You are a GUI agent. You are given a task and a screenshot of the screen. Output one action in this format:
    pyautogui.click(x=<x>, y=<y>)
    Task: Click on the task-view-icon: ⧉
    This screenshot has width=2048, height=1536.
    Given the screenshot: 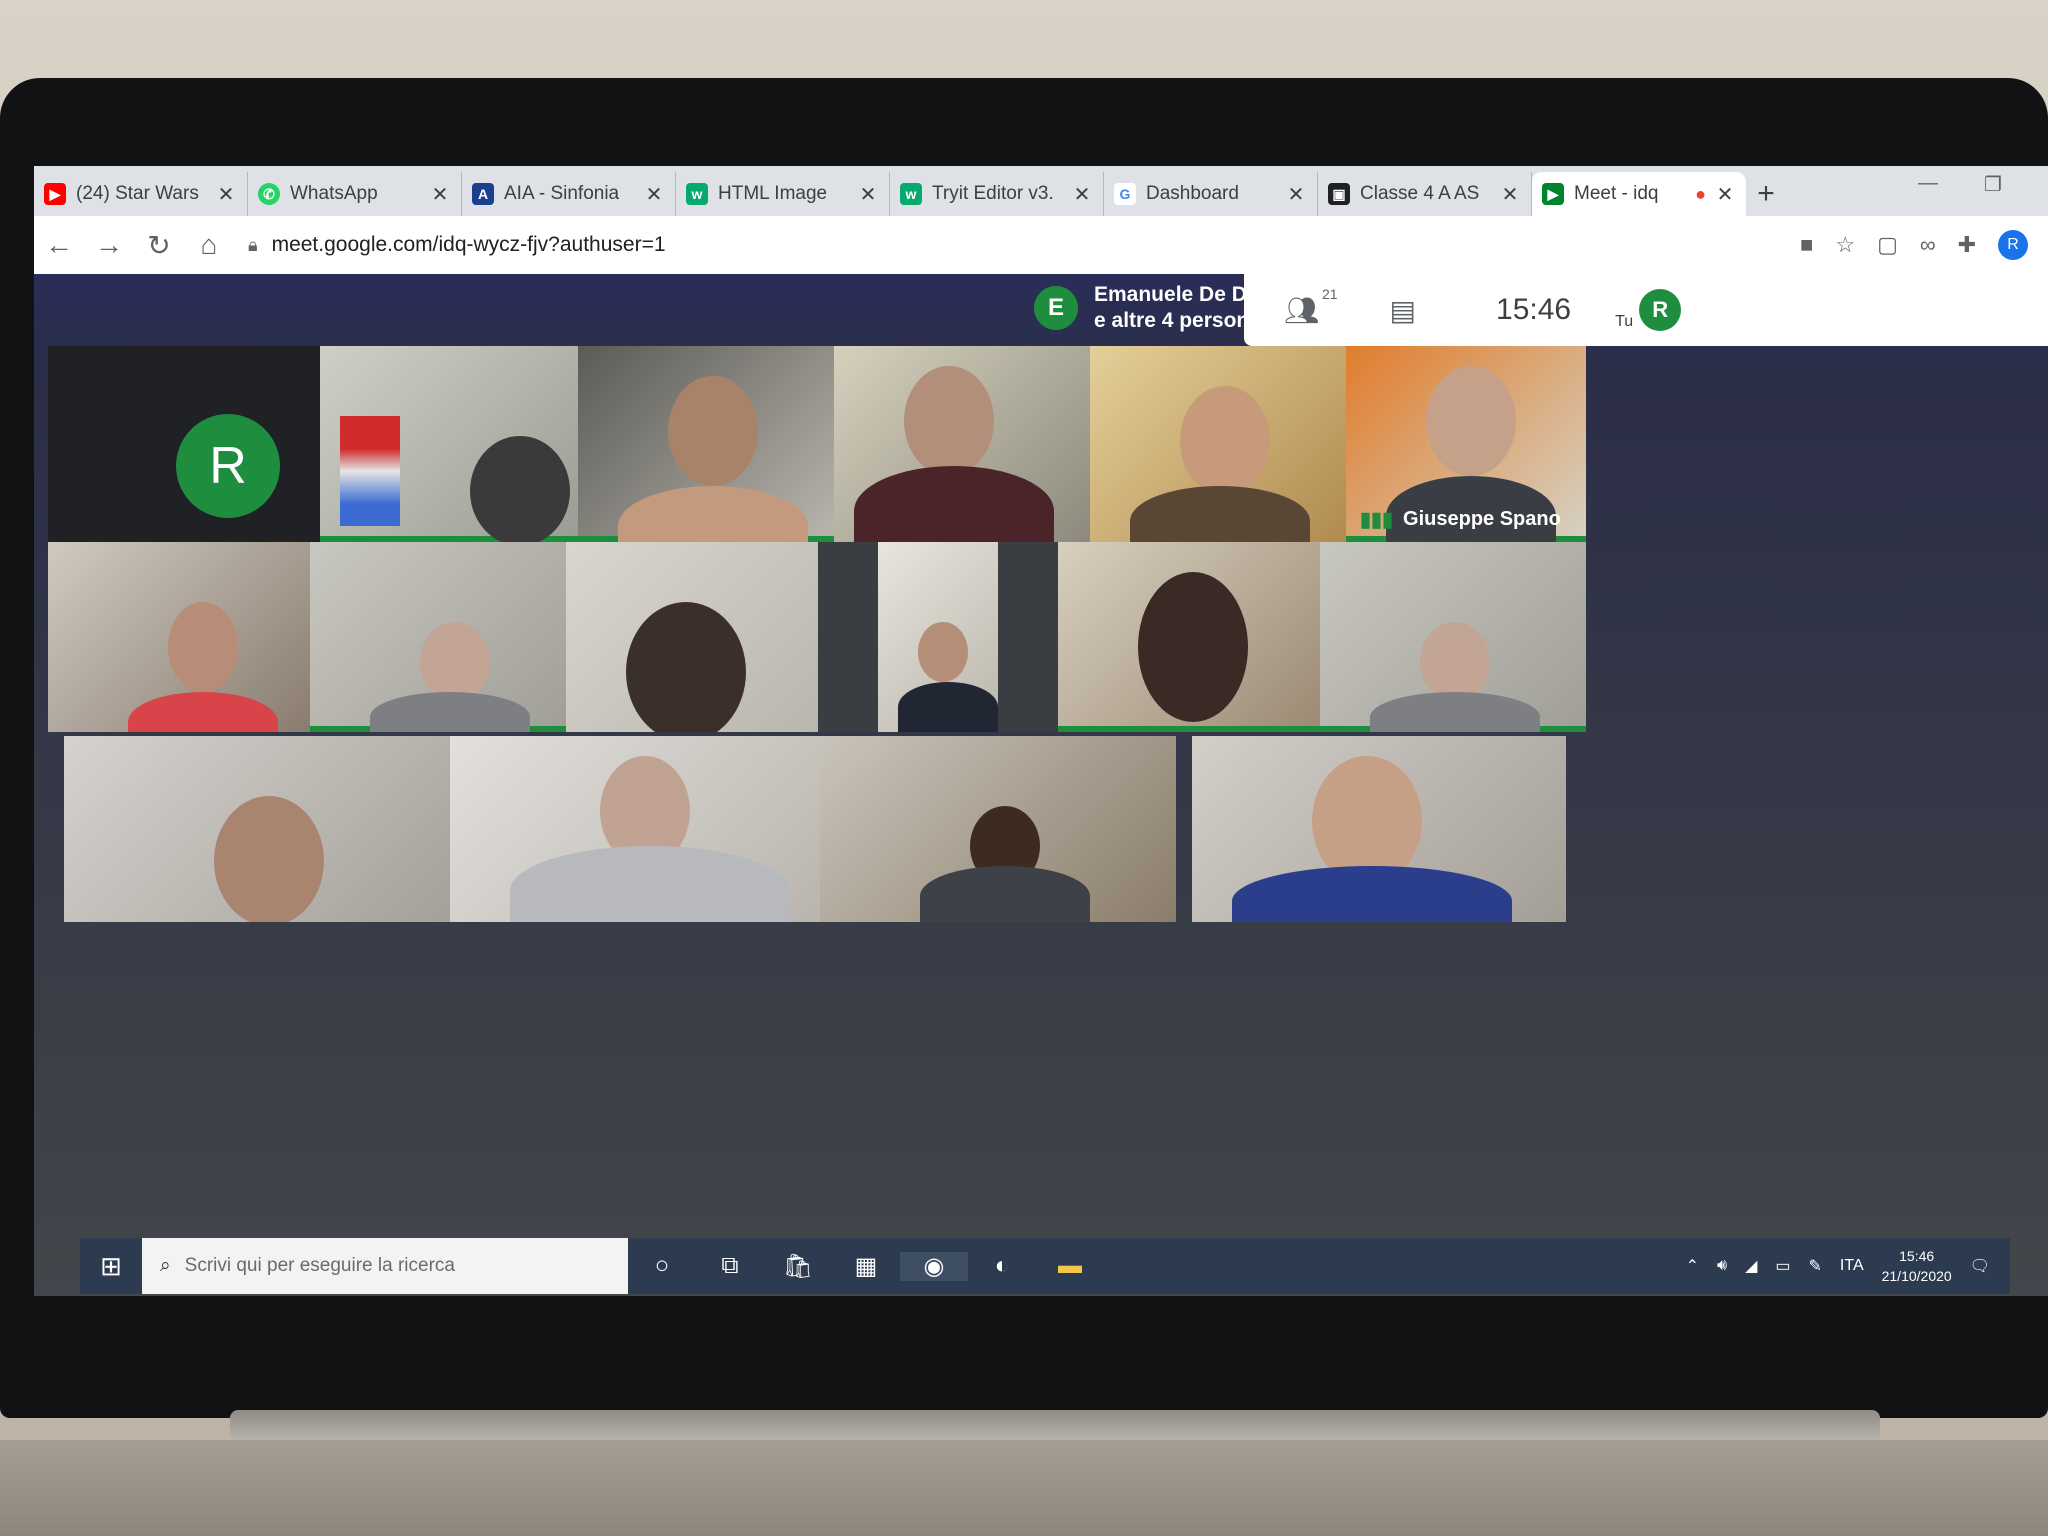 What is the action you would take?
    pyautogui.click(x=730, y=1266)
    